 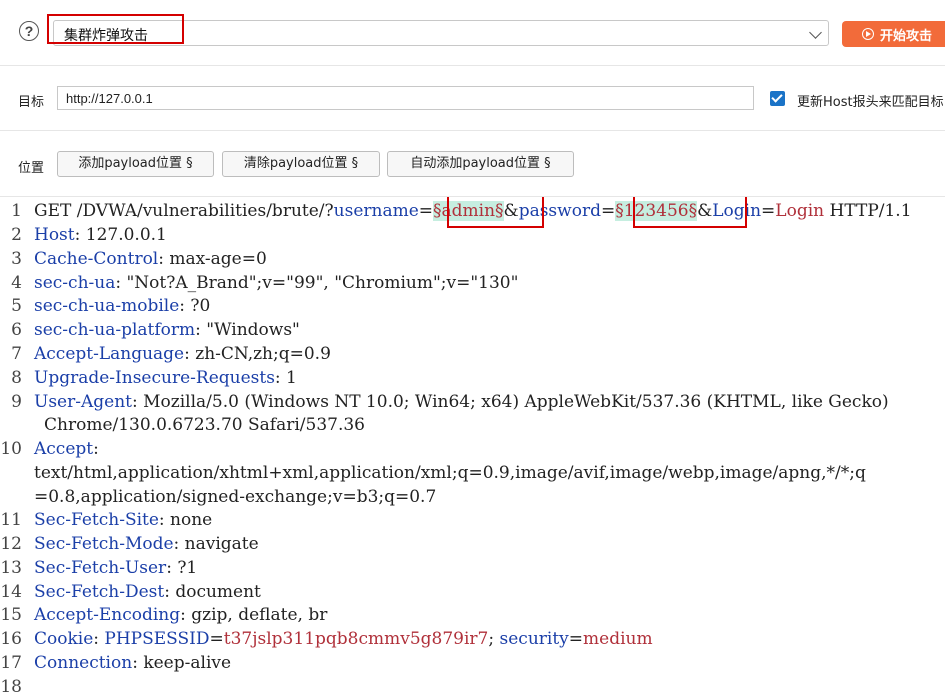 I want to click on target-url-input: http://127.0.0.1, so click(x=405, y=98).